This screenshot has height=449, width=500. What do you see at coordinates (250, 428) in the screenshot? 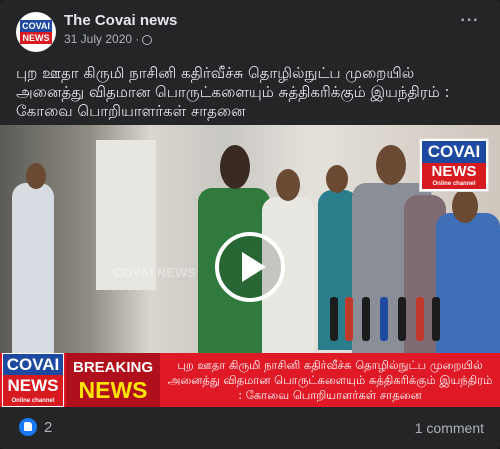
I see `post-footer: 2 1 comment` at bounding box center [250, 428].